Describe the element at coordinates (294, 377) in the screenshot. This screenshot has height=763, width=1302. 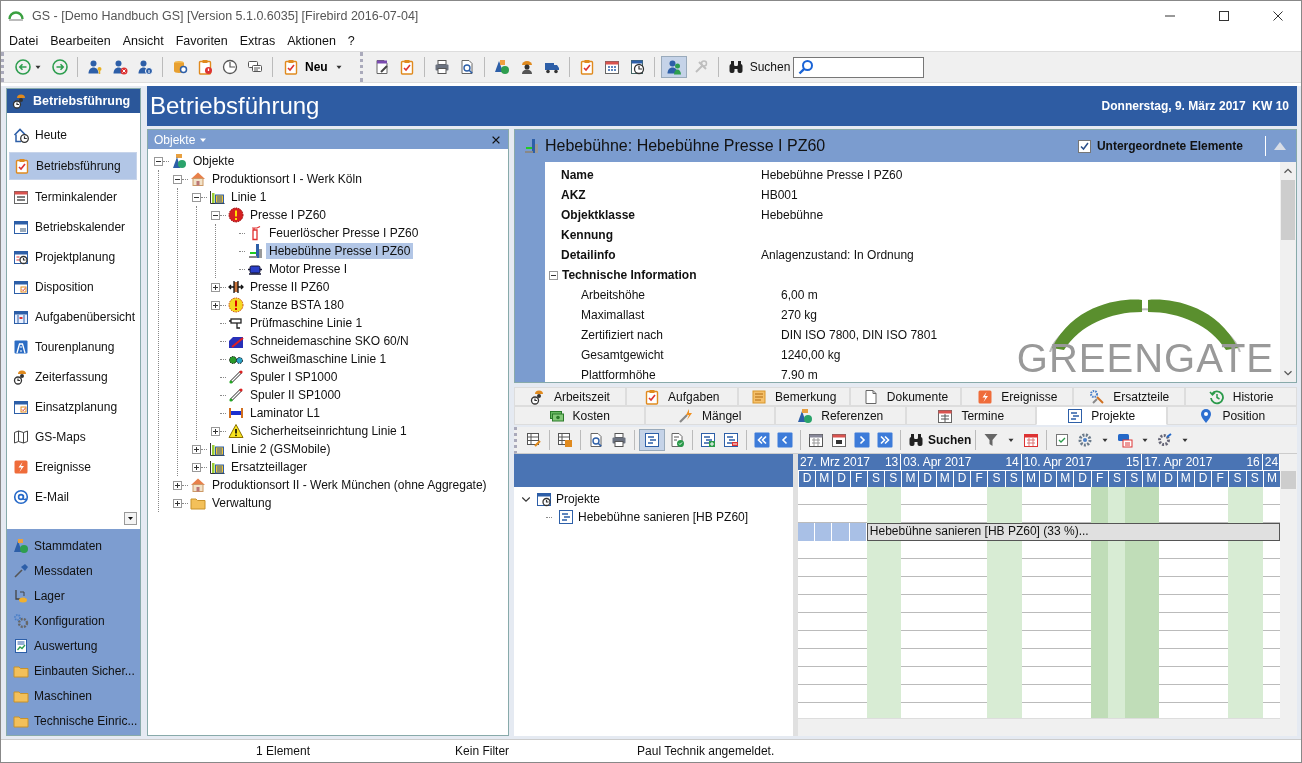
I see `tree-item: Spuler I SP1000` at that location.